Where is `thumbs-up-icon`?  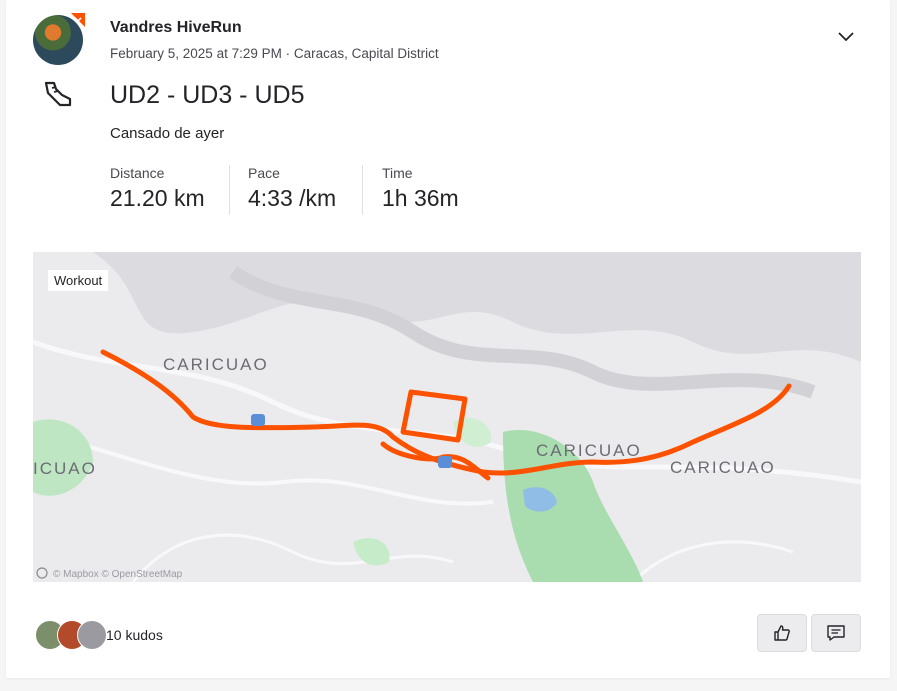
thumbs-up-icon is located at coordinates (782, 633).